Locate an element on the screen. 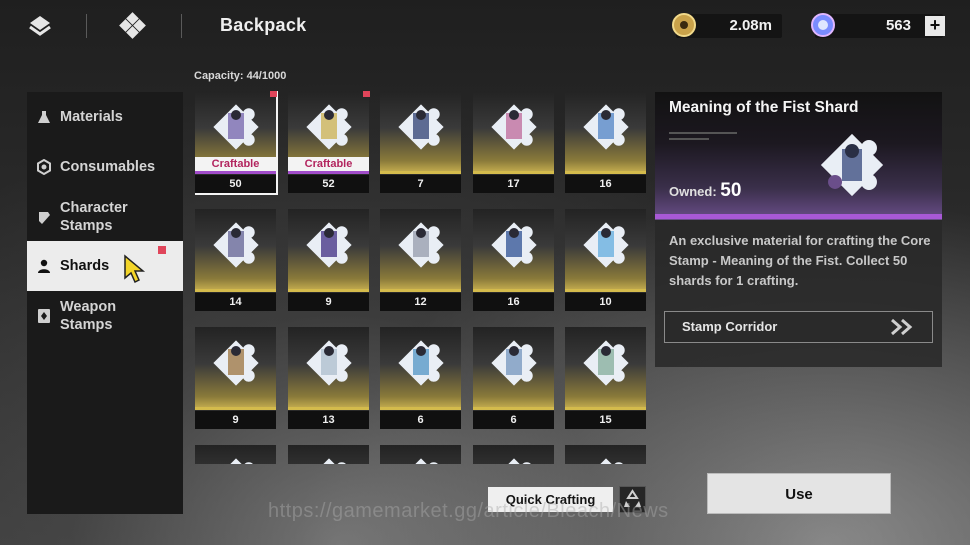  sidebar-item-materials: Materials is located at coordinates (105, 117).